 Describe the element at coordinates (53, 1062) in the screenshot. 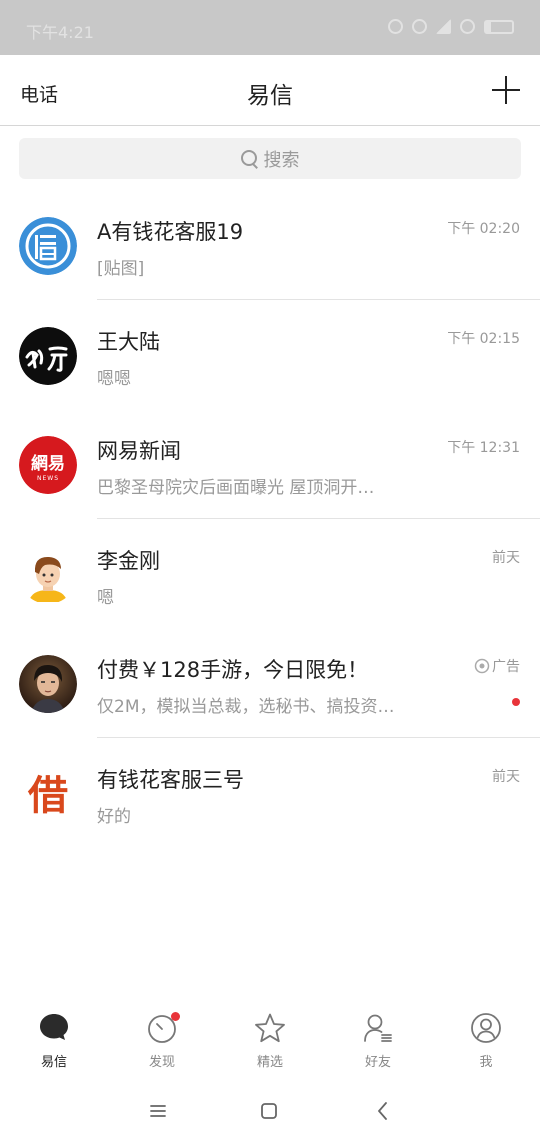

I see `tab-label: 易信` at that location.